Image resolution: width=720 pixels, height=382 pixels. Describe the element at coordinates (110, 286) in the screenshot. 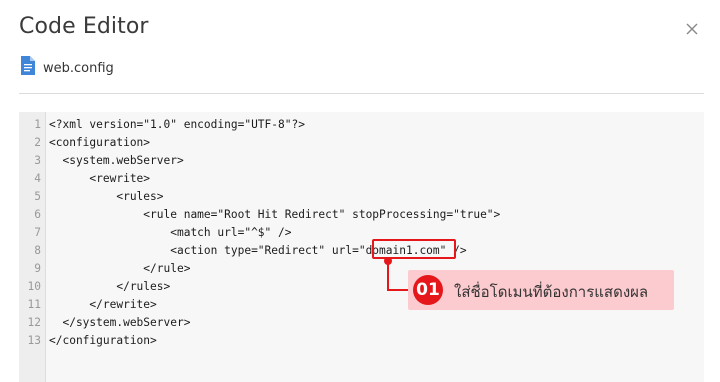

I see `code-text: </rules>` at that location.